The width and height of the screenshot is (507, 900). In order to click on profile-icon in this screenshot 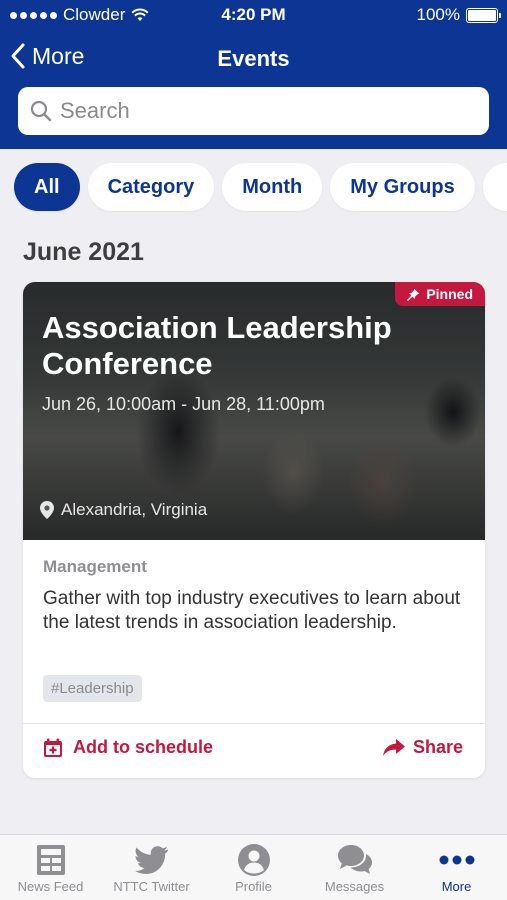, I will do `click(253, 860)`.